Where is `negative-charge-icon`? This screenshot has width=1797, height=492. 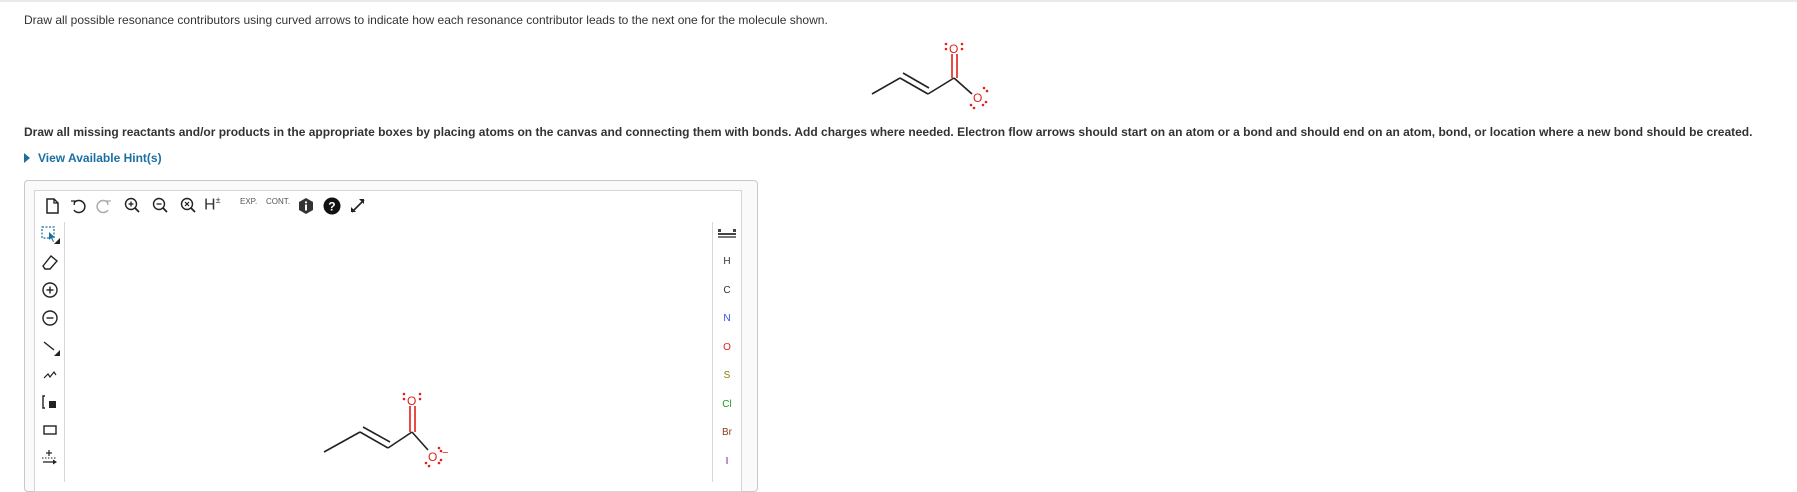 negative-charge-icon is located at coordinates (50, 318).